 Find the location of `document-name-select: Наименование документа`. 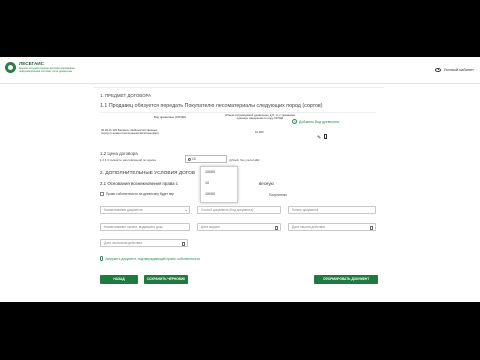

document-name-select: Наименование документа is located at coordinates (145, 210).